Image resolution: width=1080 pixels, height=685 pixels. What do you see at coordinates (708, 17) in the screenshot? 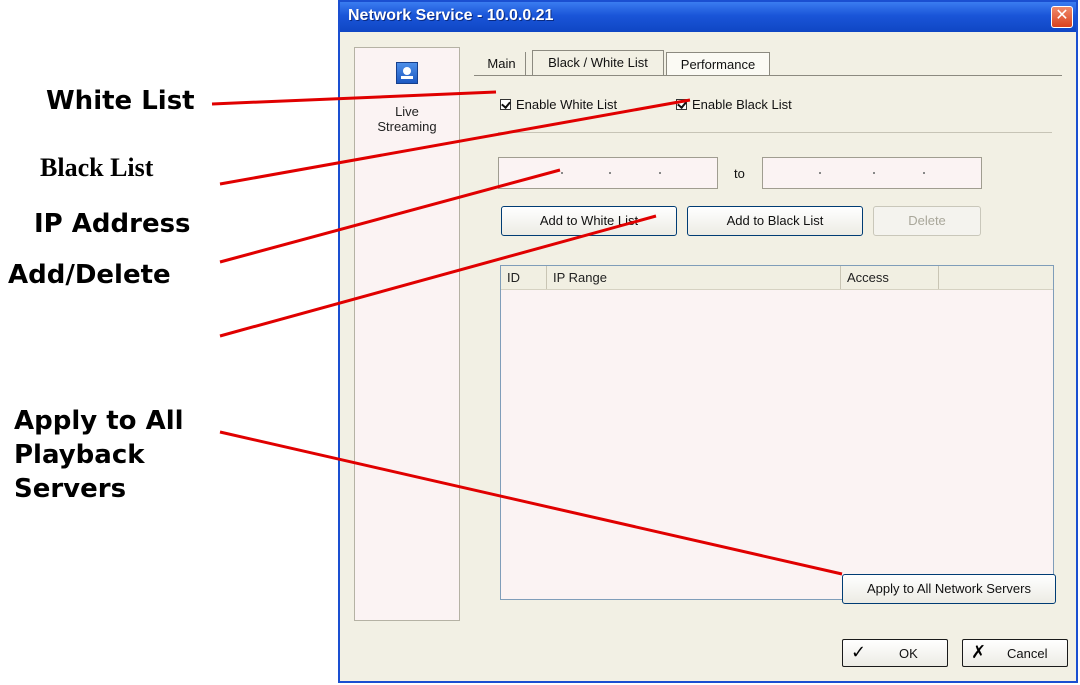
I see `title-bar: Network Service - 10.0.0.21 ✕` at bounding box center [708, 17].